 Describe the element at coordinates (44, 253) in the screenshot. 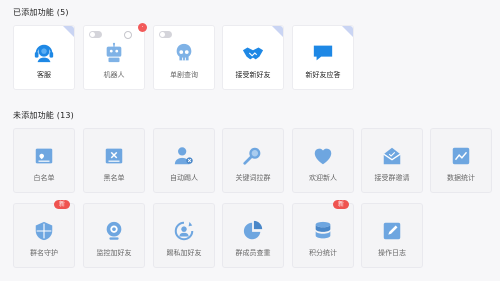

I see `feature-label: 群名守护` at that location.